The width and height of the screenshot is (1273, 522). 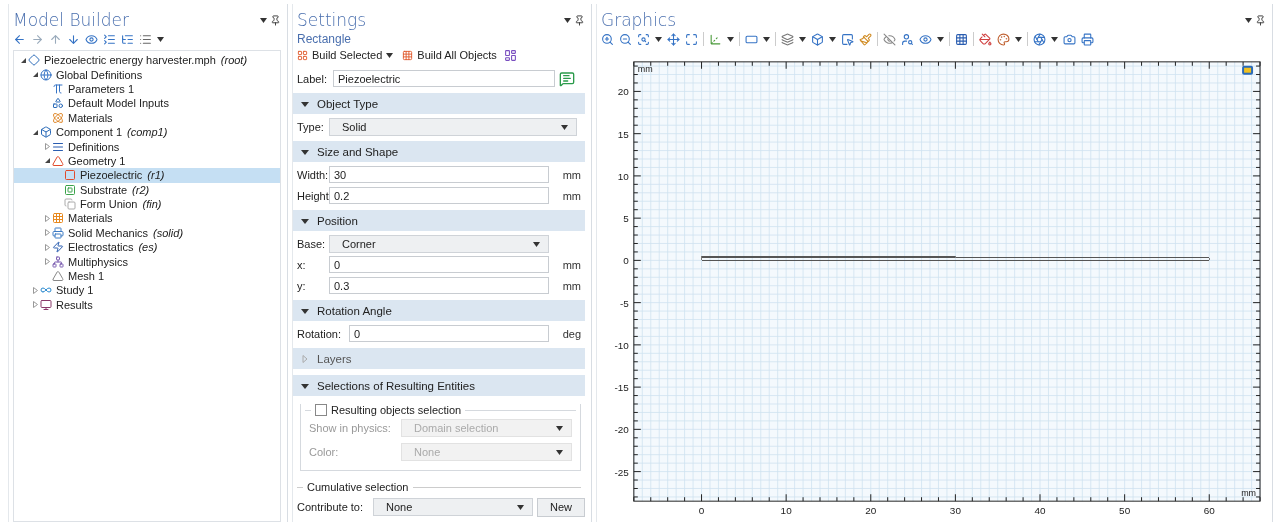 I want to click on tick-label: 50, so click(x=1125, y=509).